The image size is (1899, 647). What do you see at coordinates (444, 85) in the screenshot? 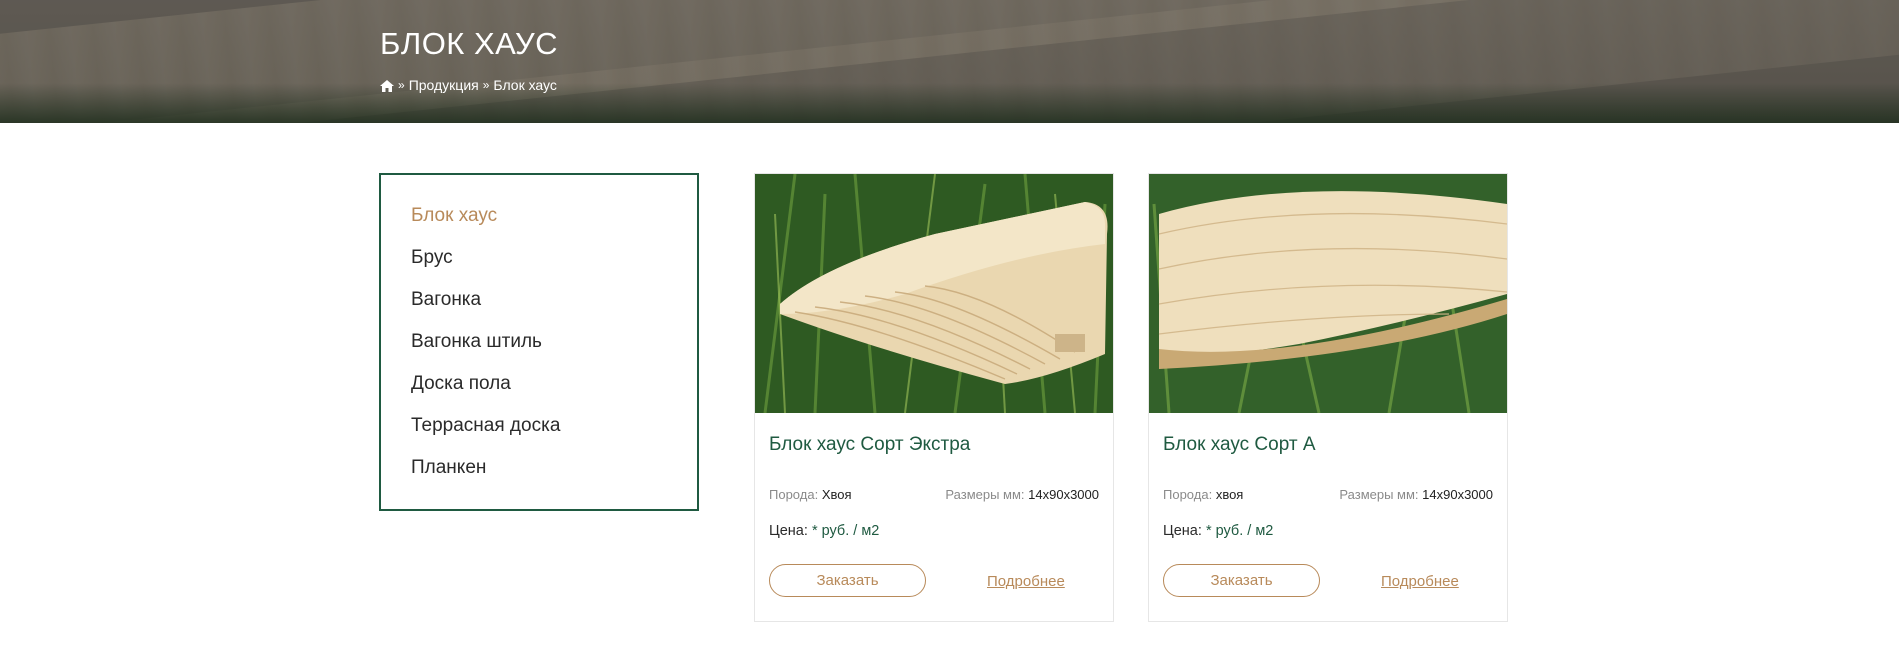
I see `breadcrumb-products: Продукция` at bounding box center [444, 85].